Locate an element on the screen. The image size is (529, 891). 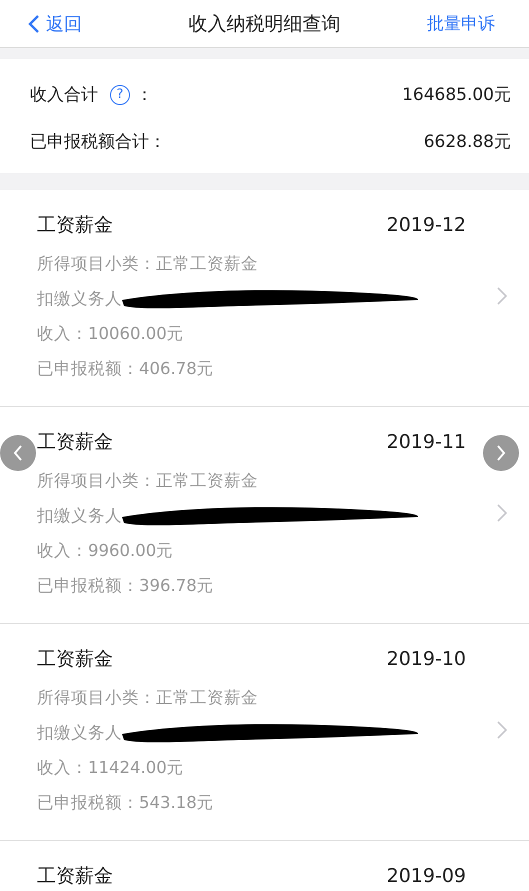
summary-label: 收入合计 is located at coordinates (64, 95).